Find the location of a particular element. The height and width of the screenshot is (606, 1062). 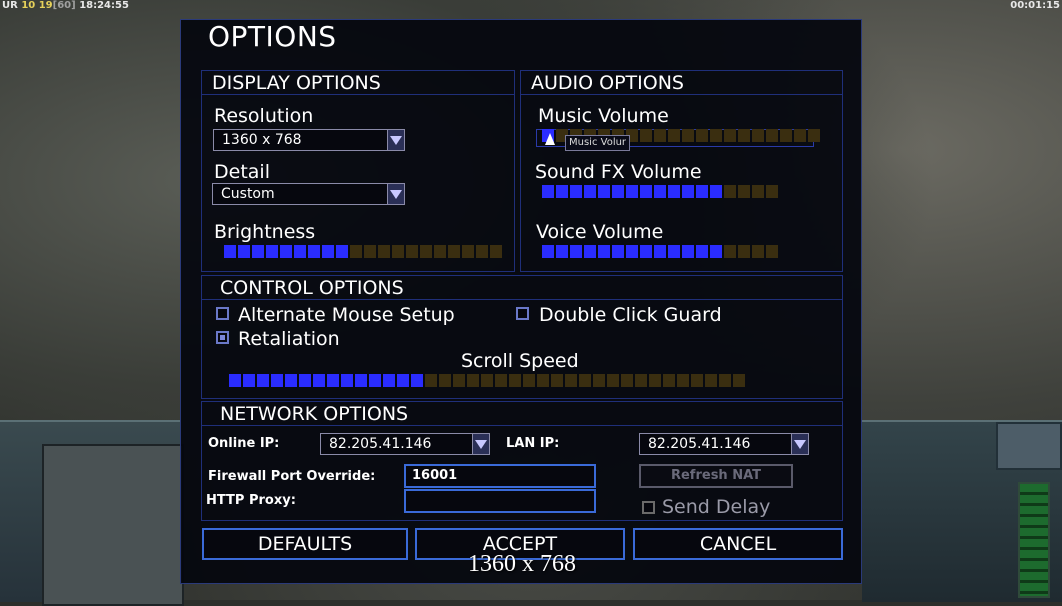

refresh-nat-button: Refresh NAT is located at coordinates (716, 476).